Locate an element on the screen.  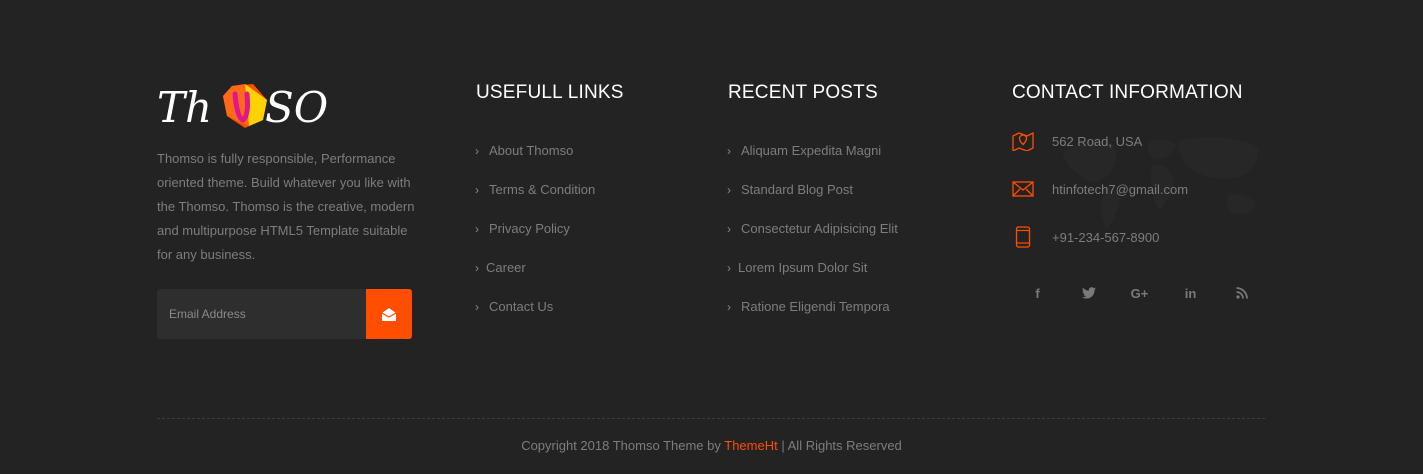
list-item: › Terms & Condition is located at coordinates (535, 189).